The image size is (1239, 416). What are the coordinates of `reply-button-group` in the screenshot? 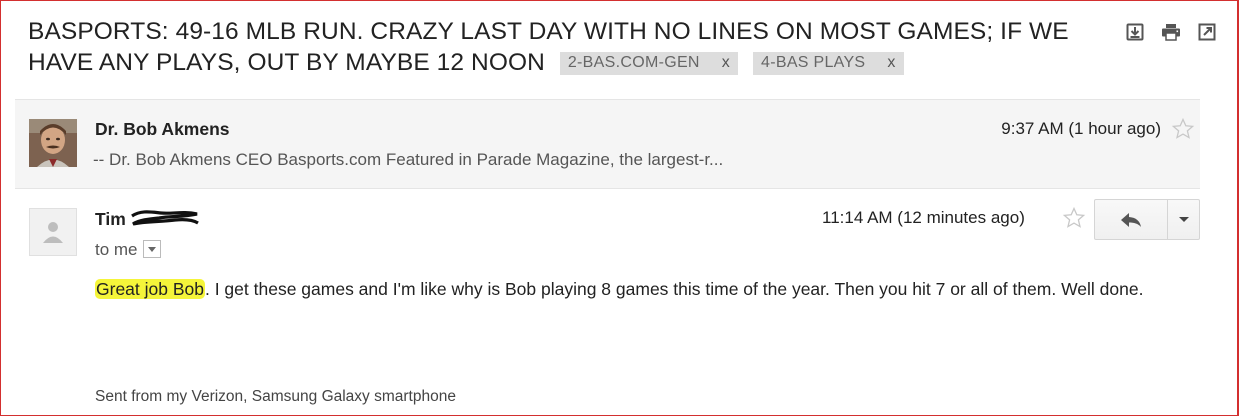 It's located at (1147, 219).